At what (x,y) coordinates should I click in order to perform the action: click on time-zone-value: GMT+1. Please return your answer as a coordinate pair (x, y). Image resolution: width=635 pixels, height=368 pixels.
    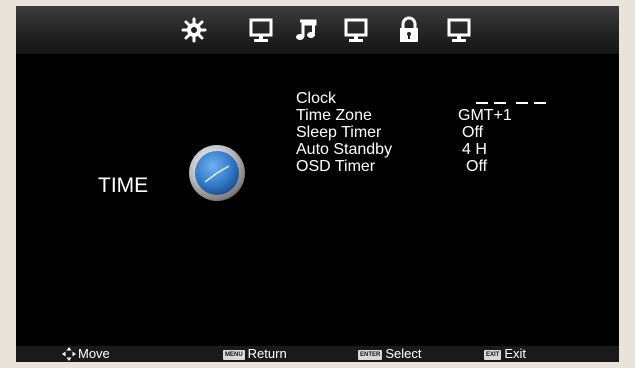
    Looking at the image, I should click on (485, 115).